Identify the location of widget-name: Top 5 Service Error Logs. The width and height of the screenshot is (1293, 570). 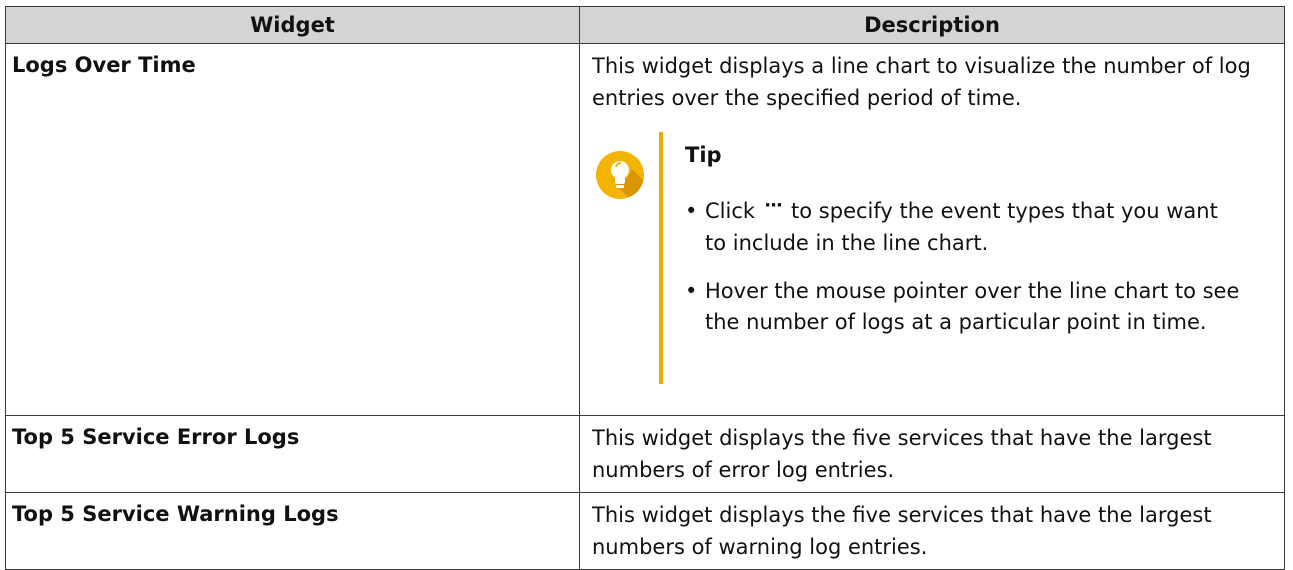
(292, 454).